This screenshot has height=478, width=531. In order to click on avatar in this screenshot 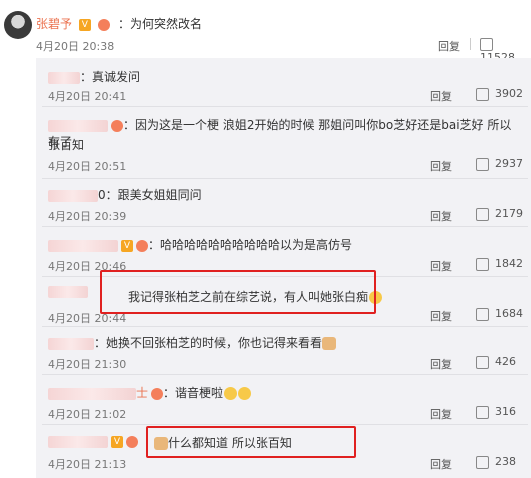, I will do `click(18, 25)`.